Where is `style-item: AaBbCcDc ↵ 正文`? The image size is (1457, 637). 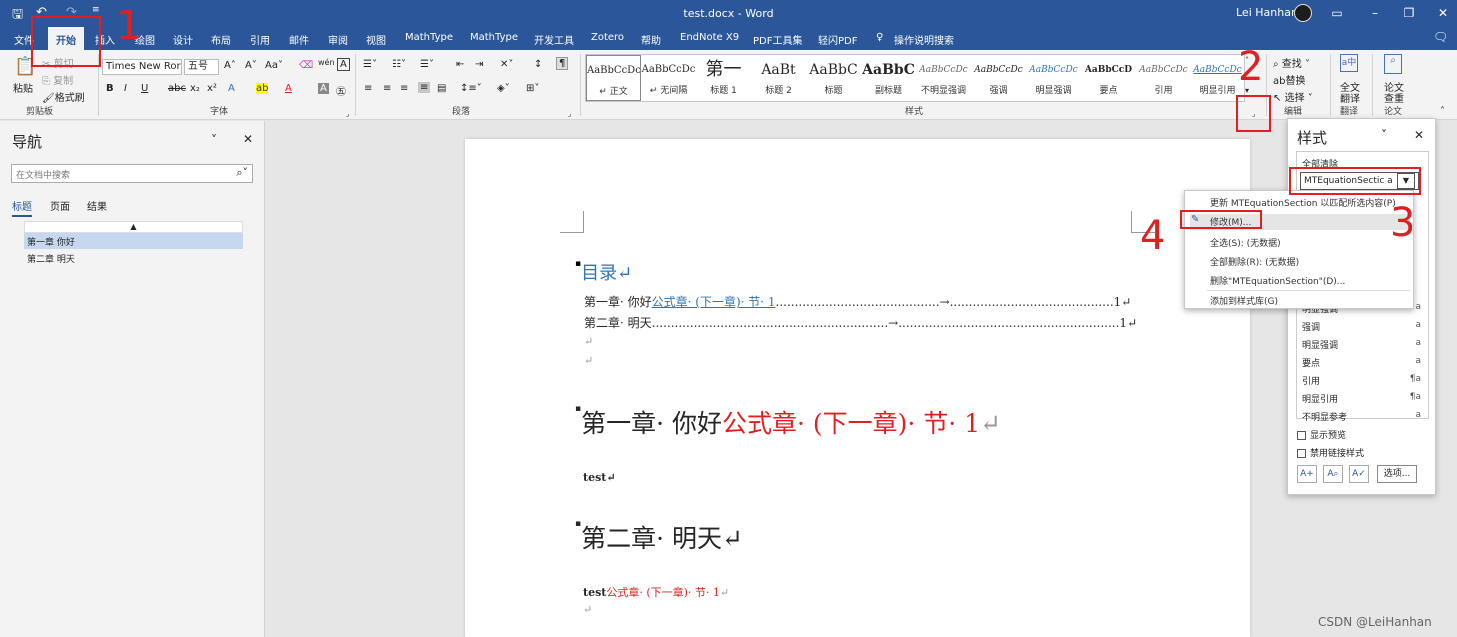
style-item: AaBbCcDc ↵ 正文 is located at coordinates (613, 78).